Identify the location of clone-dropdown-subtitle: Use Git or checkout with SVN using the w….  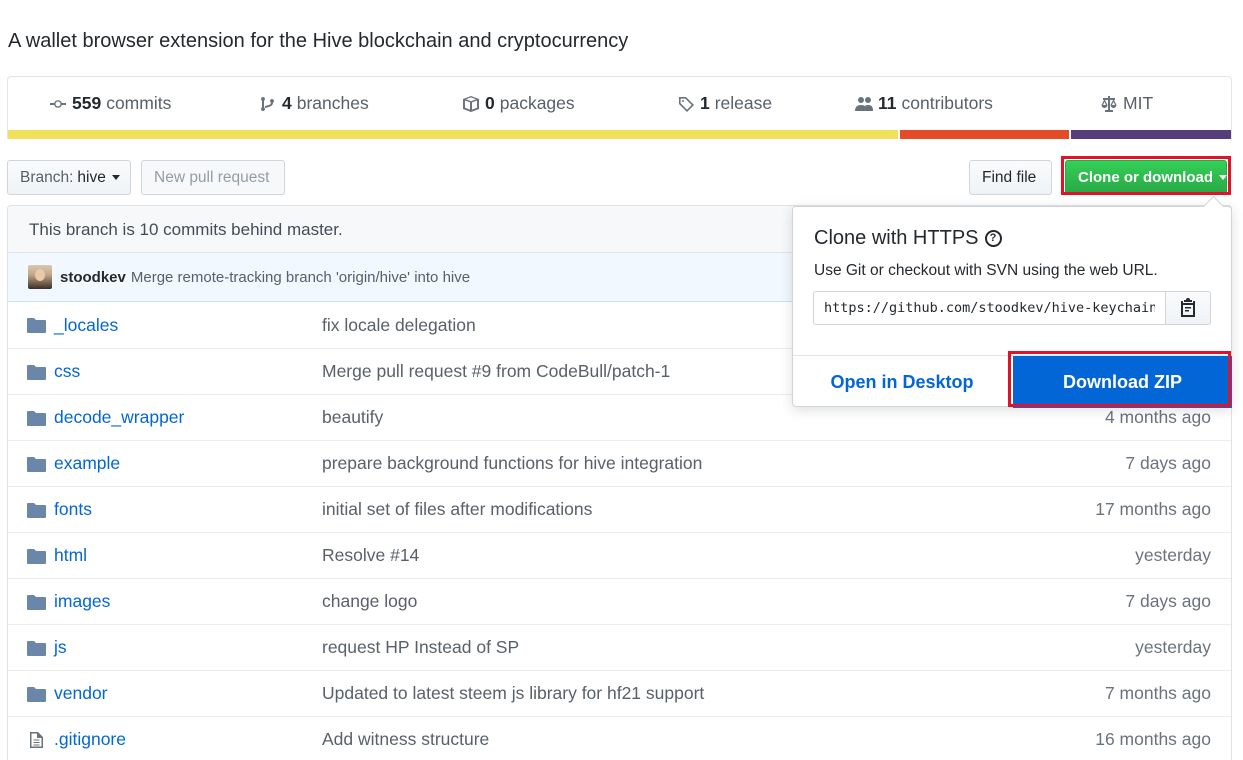
(986, 270).